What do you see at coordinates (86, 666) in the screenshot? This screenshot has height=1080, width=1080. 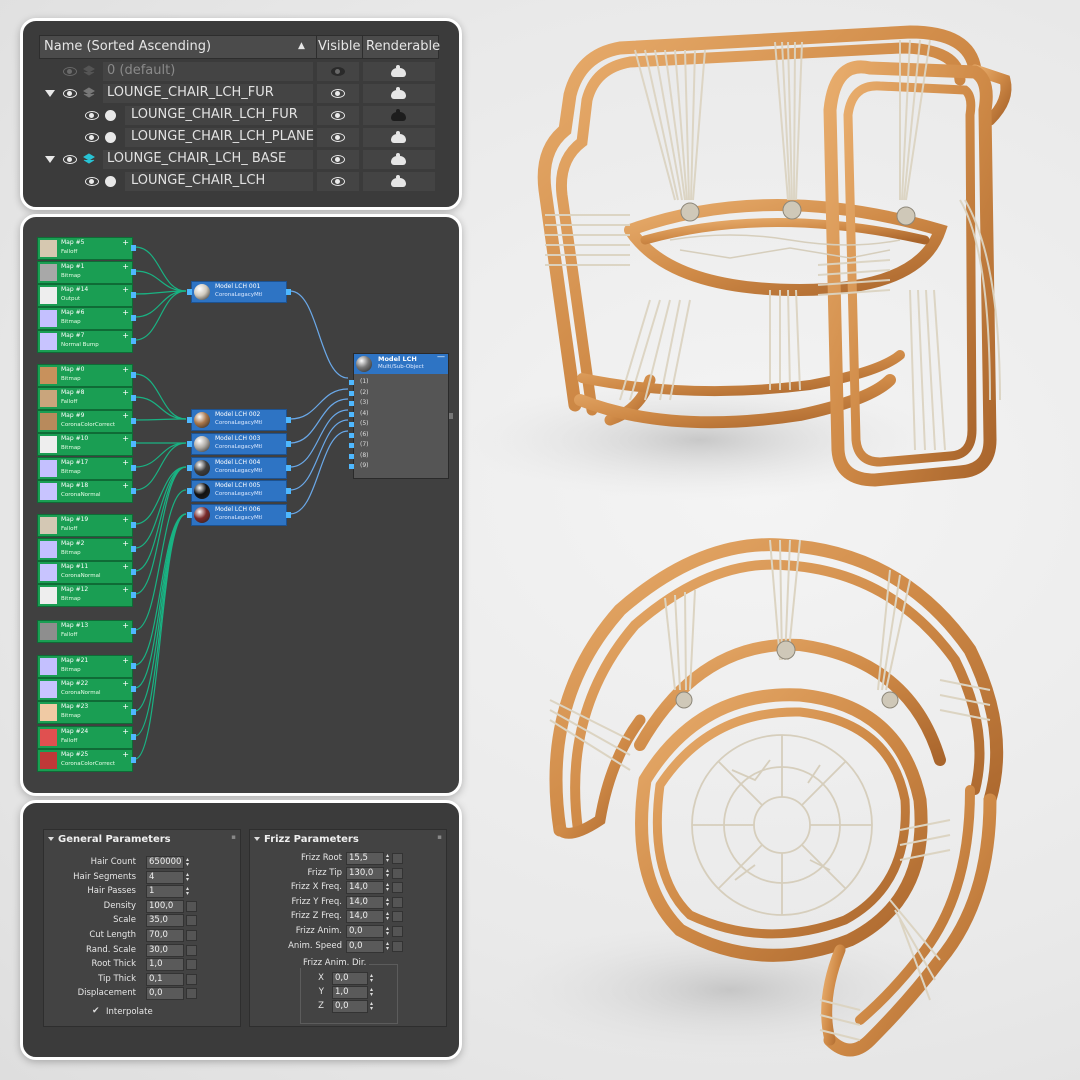 I see `map-node: Map #21 Bitmap +` at bounding box center [86, 666].